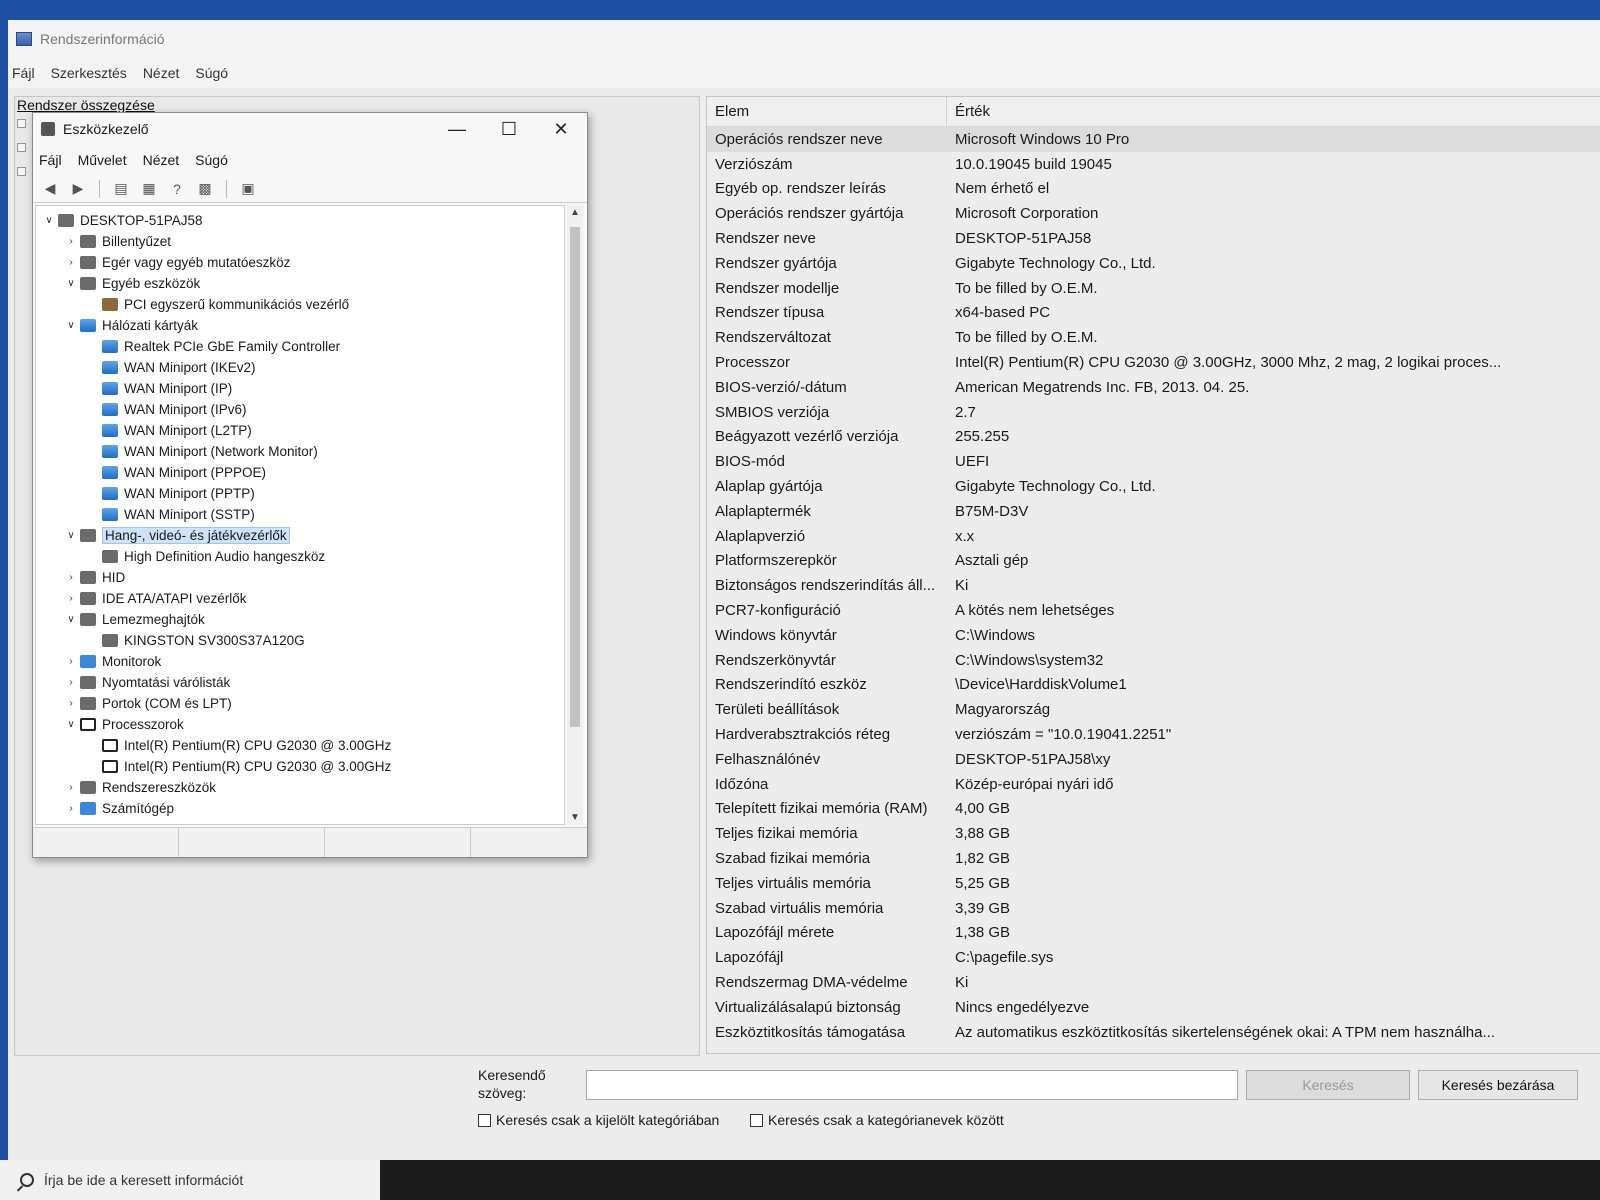  What do you see at coordinates (1153, 709) in the screenshot?
I see `table-row: Területi beállítások Magyarország` at bounding box center [1153, 709].